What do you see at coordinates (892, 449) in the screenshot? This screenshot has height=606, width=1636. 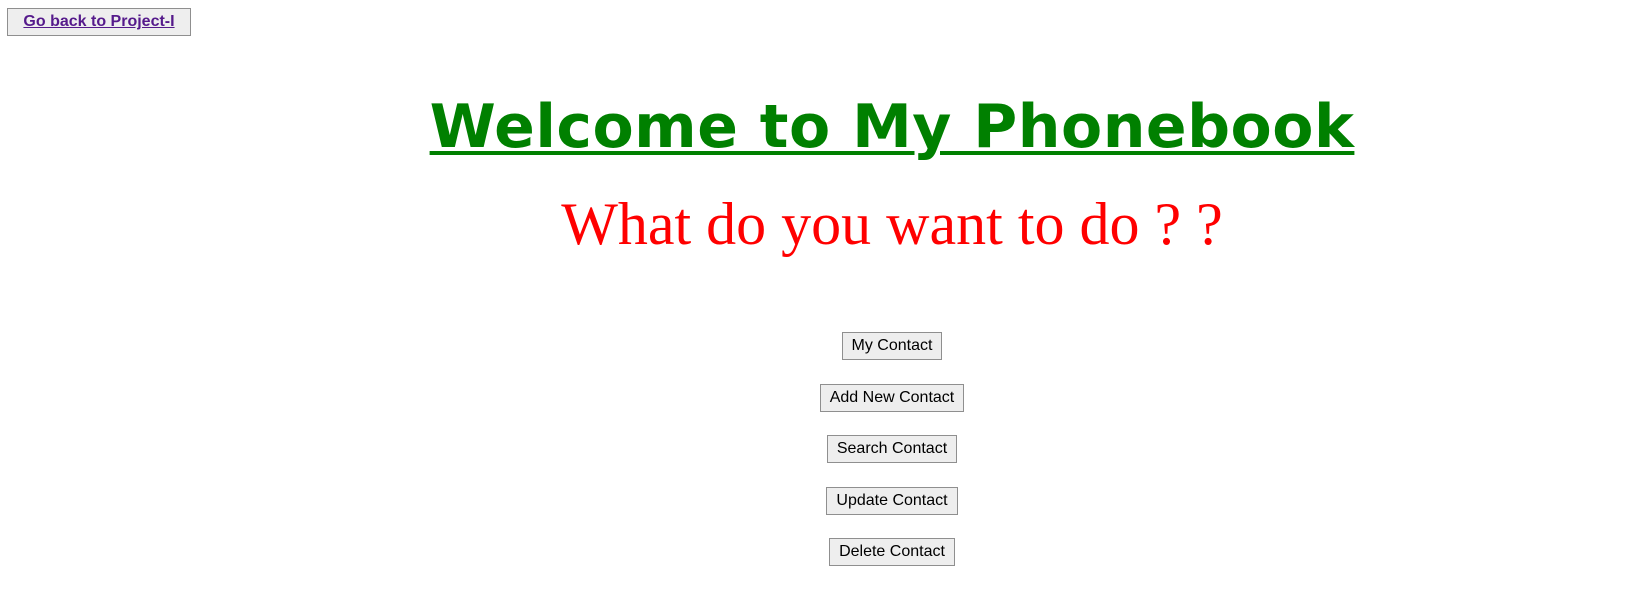 I see `search-contact-button: Search Contact` at bounding box center [892, 449].